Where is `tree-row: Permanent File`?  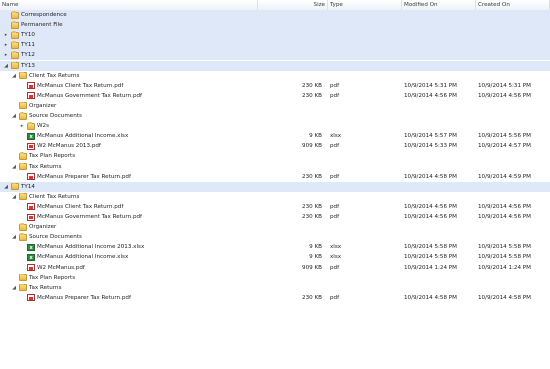
tree-row: Permanent File is located at coordinates (275, 25).